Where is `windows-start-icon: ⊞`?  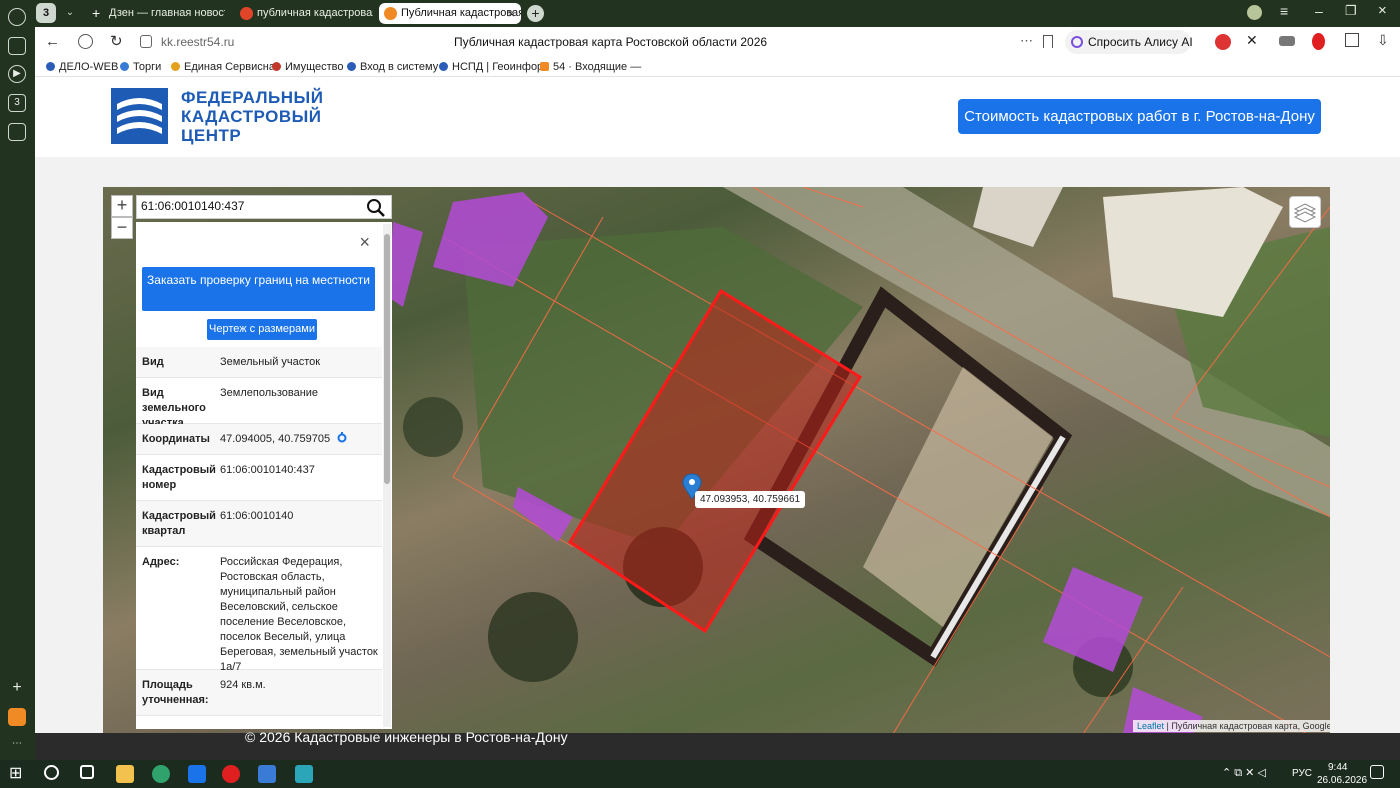 windows-start-icon: ⊞ is located at coordinates (18, 774).